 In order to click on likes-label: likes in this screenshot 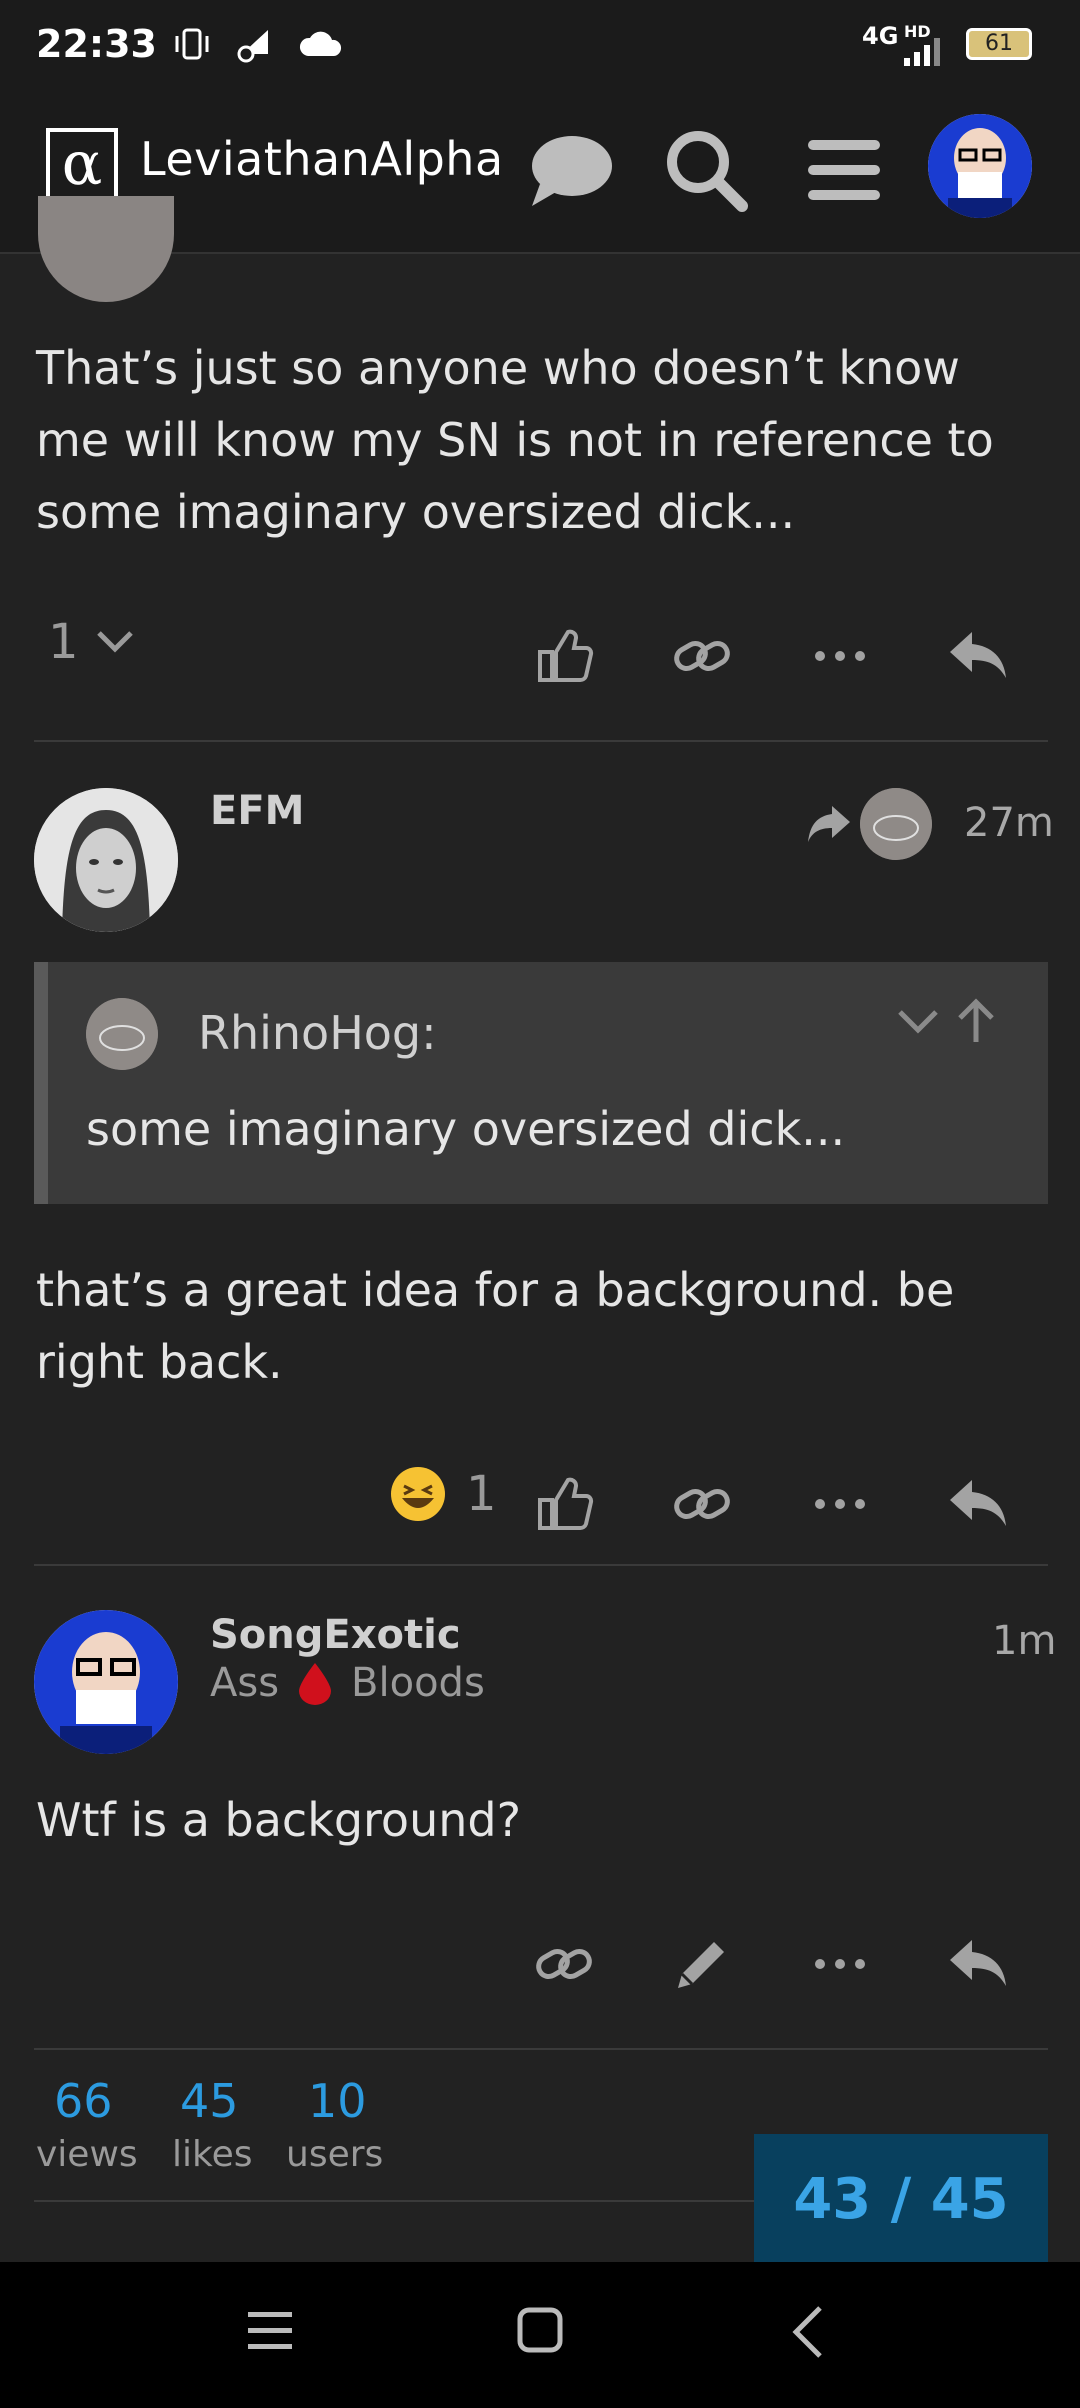, I will do `click(212, 2154)`.